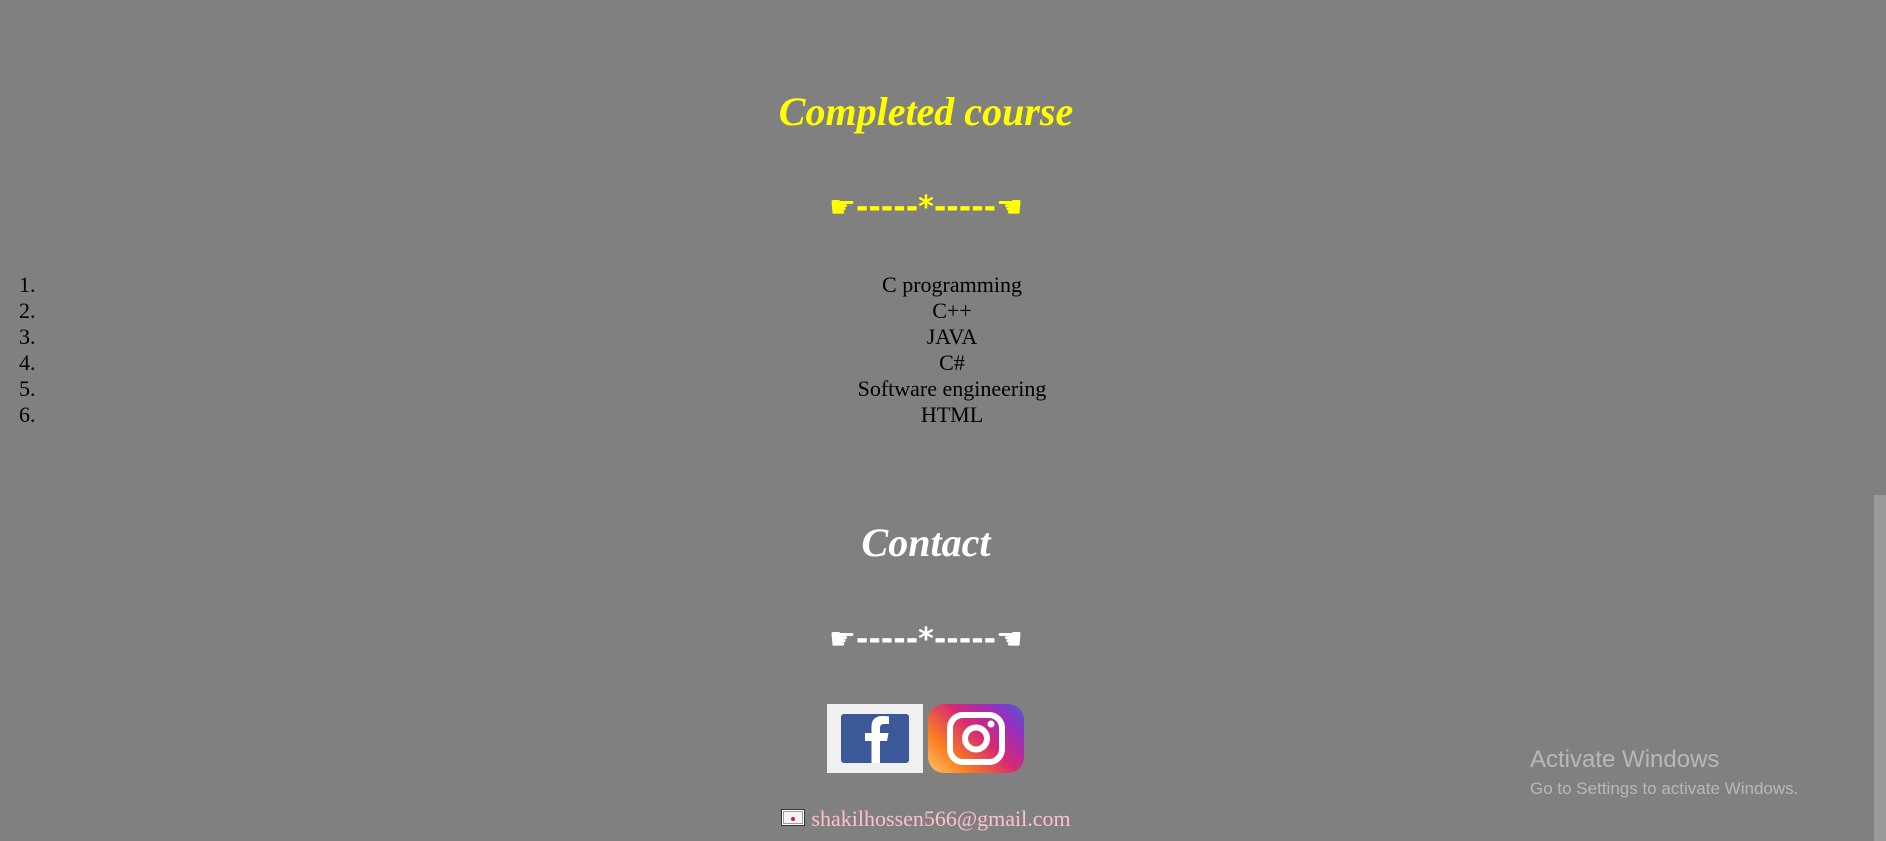  What do you see at coordinates (1880, 668) in the screenshot?
I see `scrollbar-thumb` at bounding box center [1880, 668].